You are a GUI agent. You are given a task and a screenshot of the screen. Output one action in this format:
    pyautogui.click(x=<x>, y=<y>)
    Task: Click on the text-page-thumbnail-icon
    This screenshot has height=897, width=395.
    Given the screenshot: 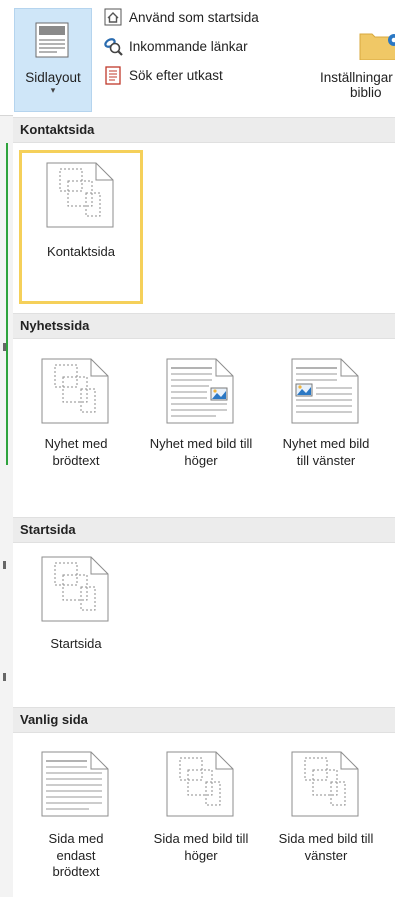 What is the action you would take?
    pyautogui.click(x=75, y=784)
    